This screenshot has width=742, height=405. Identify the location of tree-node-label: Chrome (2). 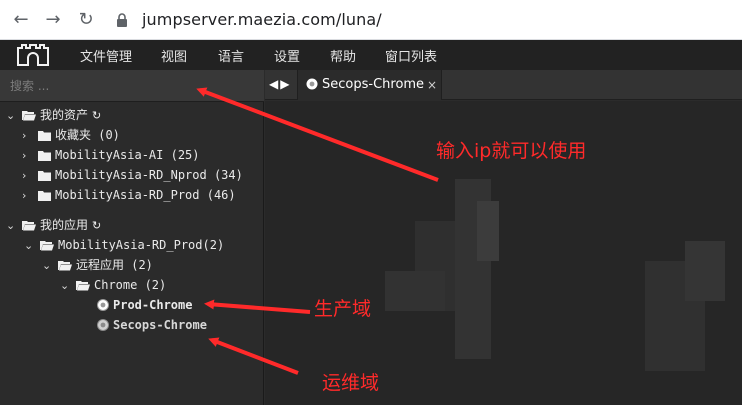
(130, 285).